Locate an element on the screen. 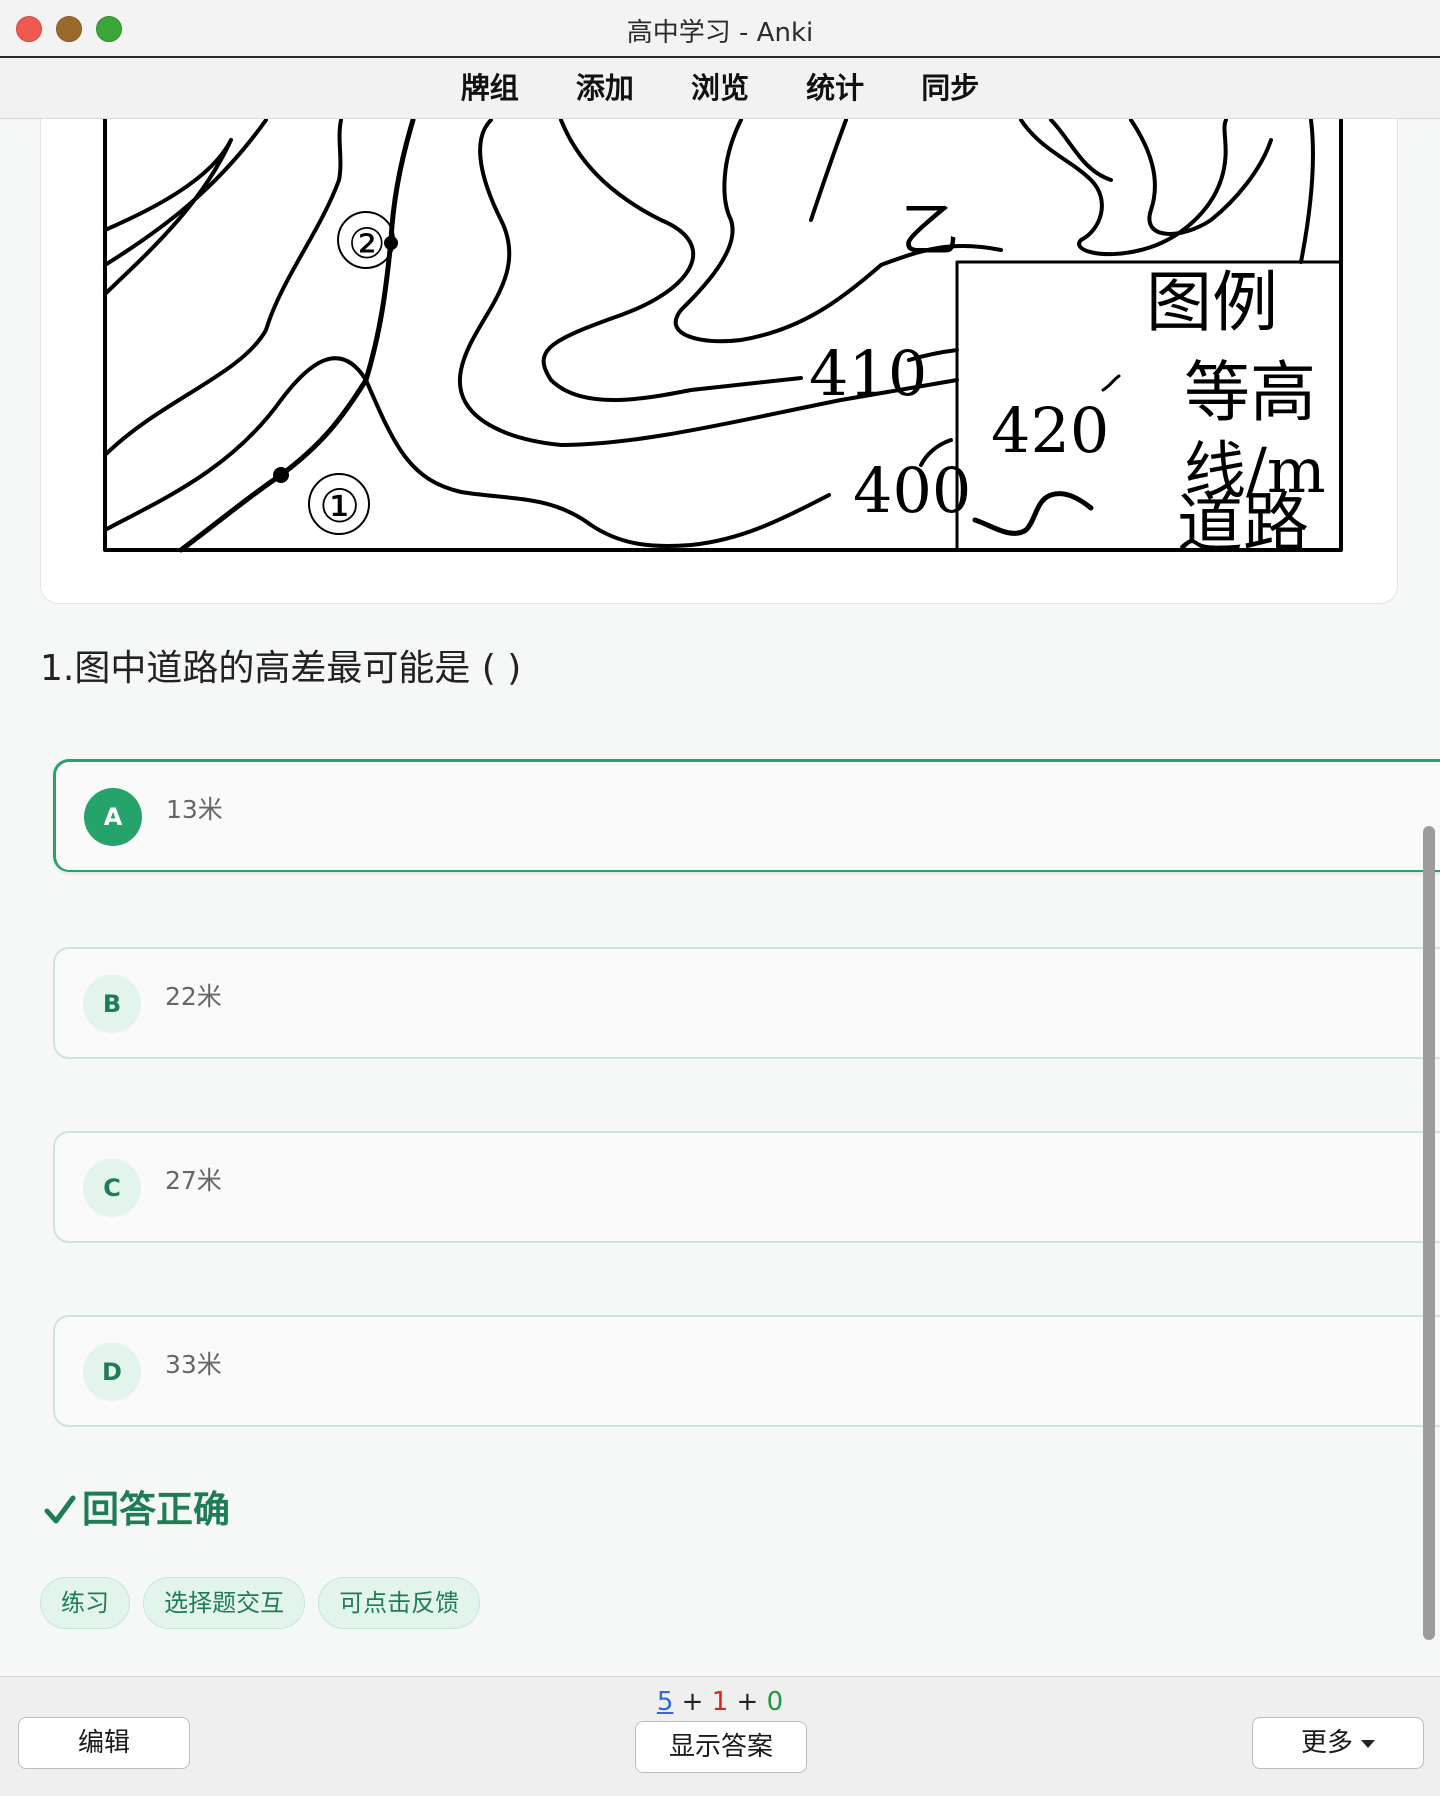 The height and width of the screenshot is (1796, 1440). show-answer-label: 显示答案 is located at coordinates (720, 1747).